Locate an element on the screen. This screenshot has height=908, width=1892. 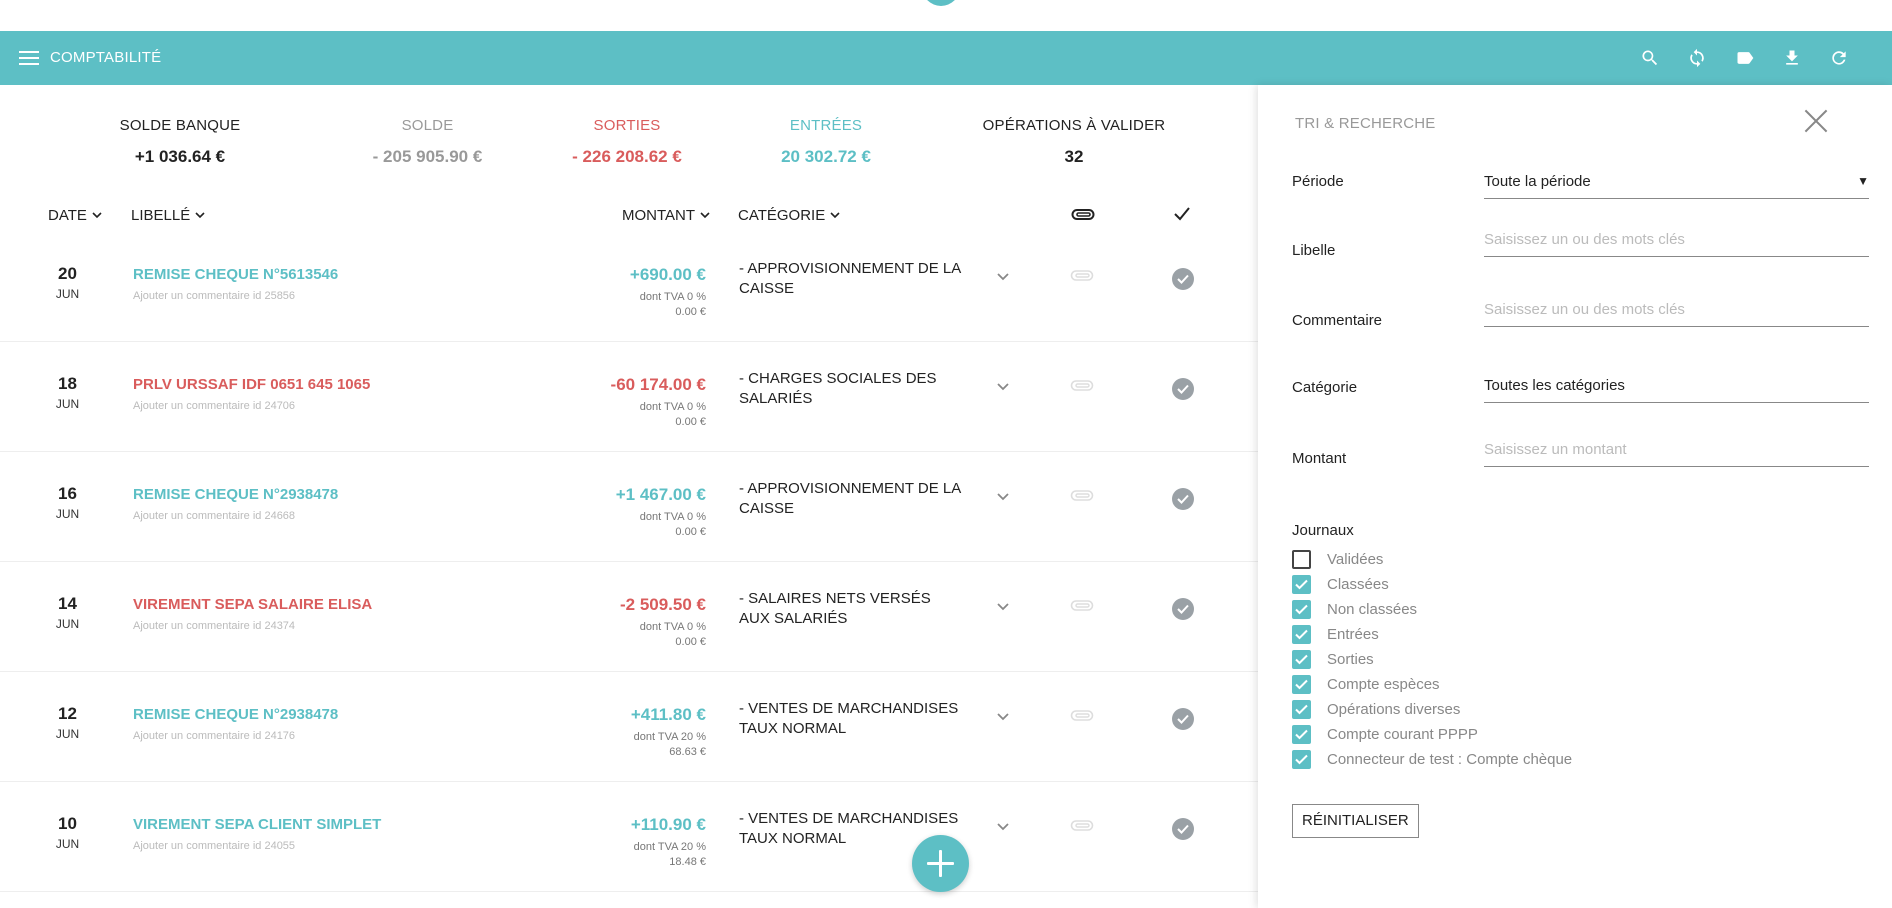
summary-value: 20 302.72 € is located at coordinates (826, 156).